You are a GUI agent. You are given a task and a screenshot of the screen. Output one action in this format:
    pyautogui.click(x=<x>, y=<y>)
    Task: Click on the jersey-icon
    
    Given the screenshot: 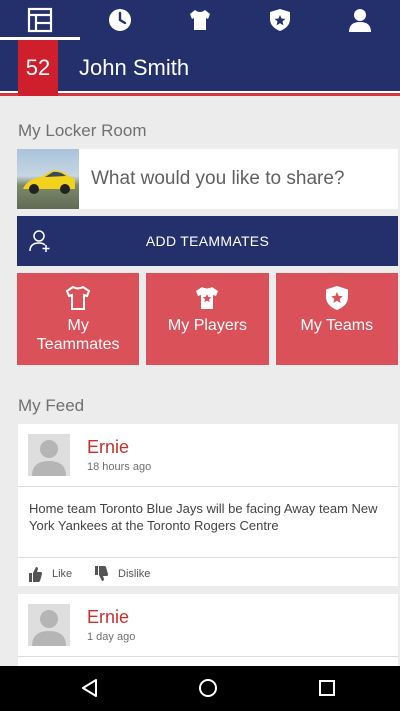 What is the action you would take?
    pyautogui.click(x=200, y=20)
    